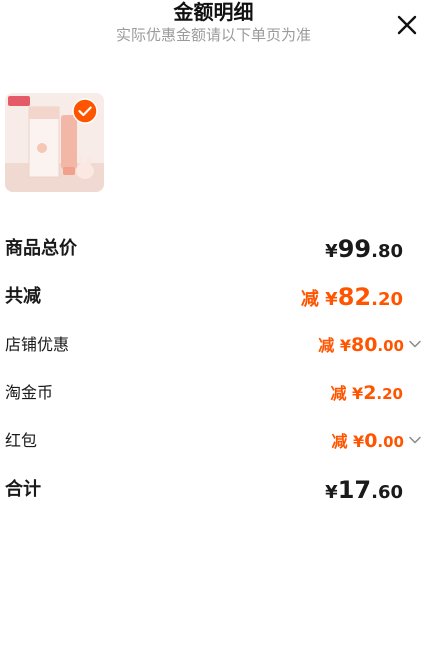 The image size is (427, 650). I want to click on store-discount-label: 店铺优惠, so click(37, 344).